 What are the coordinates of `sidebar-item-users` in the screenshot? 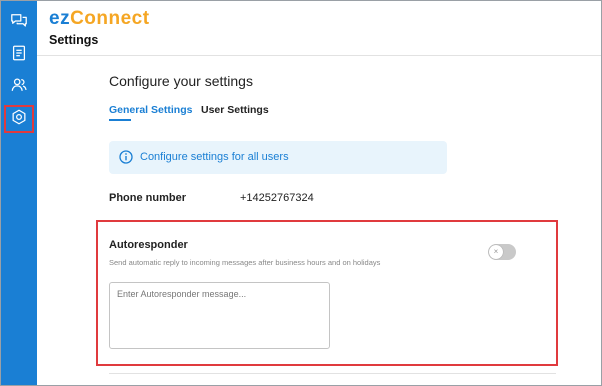 It's located at (19, 87).